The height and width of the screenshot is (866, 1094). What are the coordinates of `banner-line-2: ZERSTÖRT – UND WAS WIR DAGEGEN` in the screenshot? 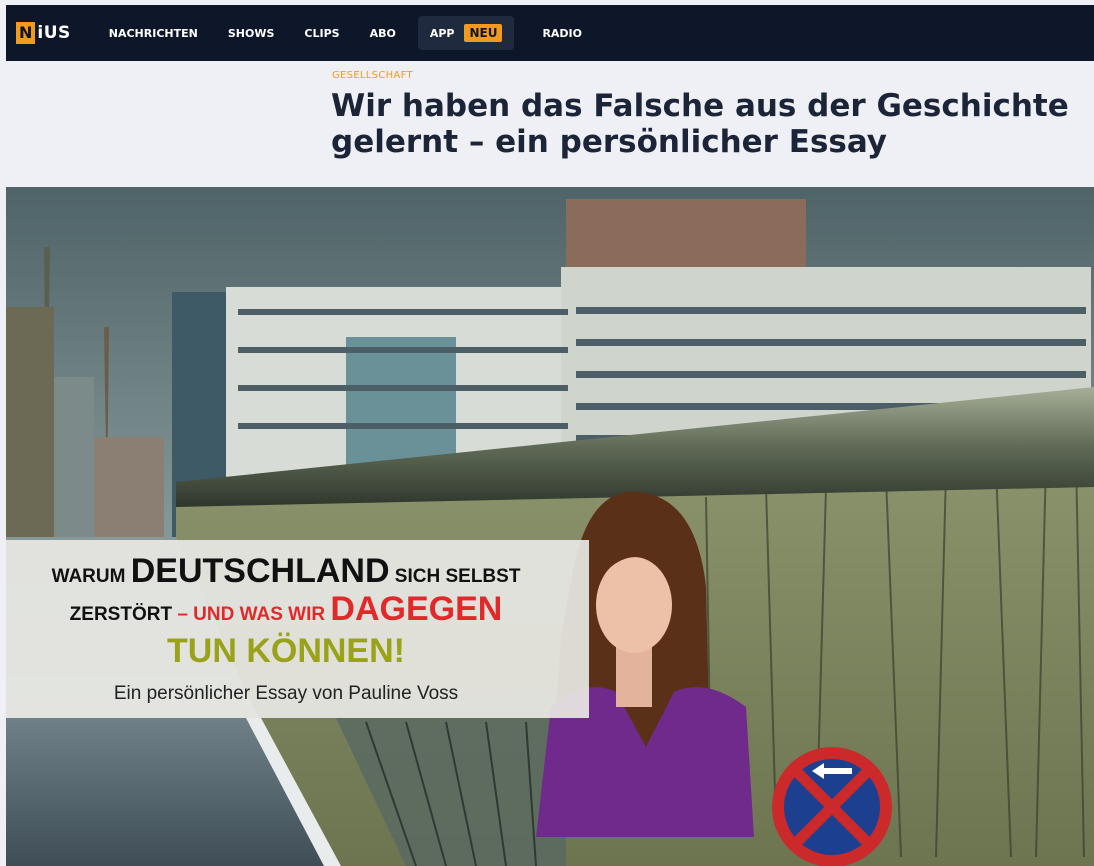 It's located at (286, 609).